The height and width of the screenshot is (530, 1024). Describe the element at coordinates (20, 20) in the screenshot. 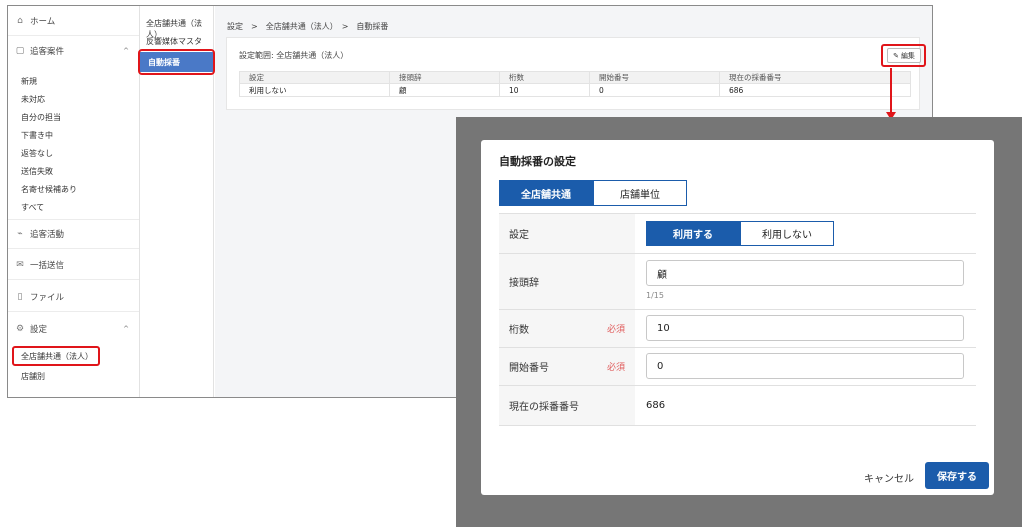

I see `home-icon: ⌂` at that location.